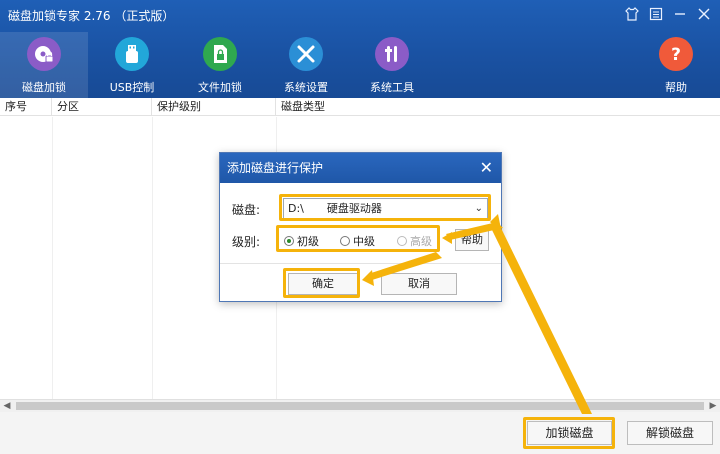 This screenshot has height=454, width=720. I want to click on usb-icon, so click(132, 54).